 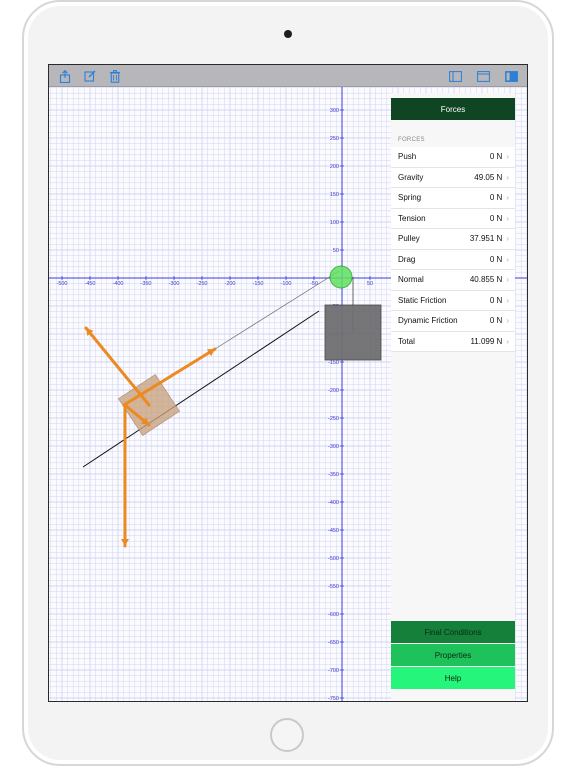 I want to click on force-value: 49.05 N, so click(x=488, y=177).